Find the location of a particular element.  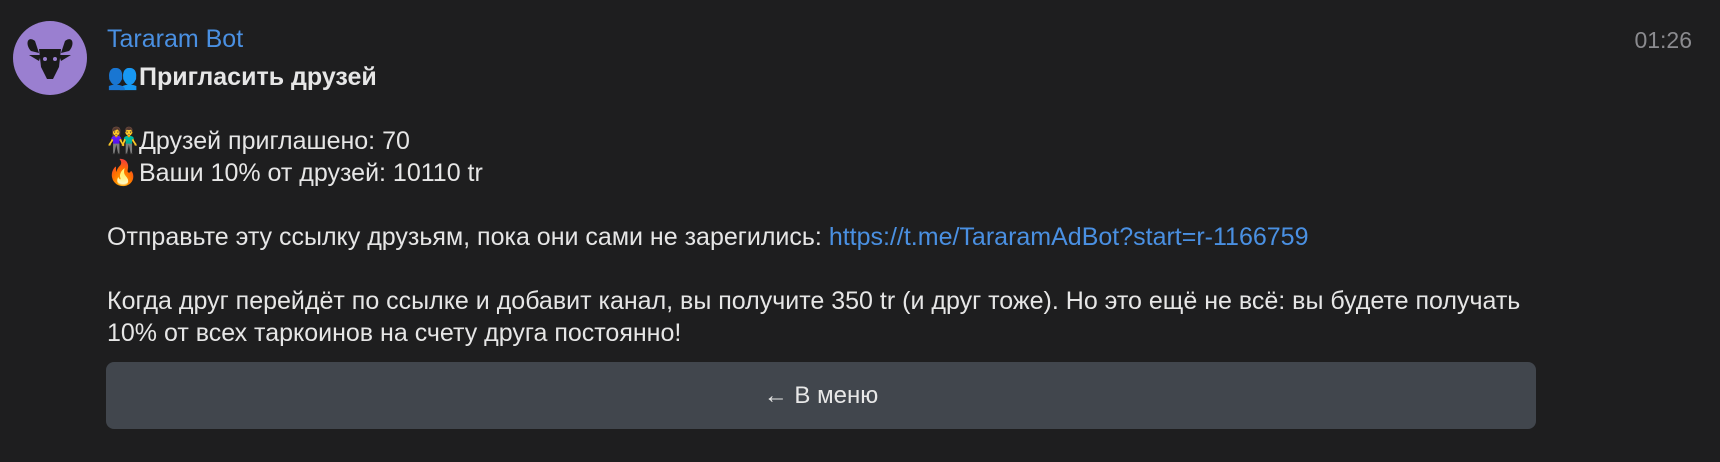

stat-friends-invited: 👫Друзей приглашено: 70 is located at coordinates (827, 141).